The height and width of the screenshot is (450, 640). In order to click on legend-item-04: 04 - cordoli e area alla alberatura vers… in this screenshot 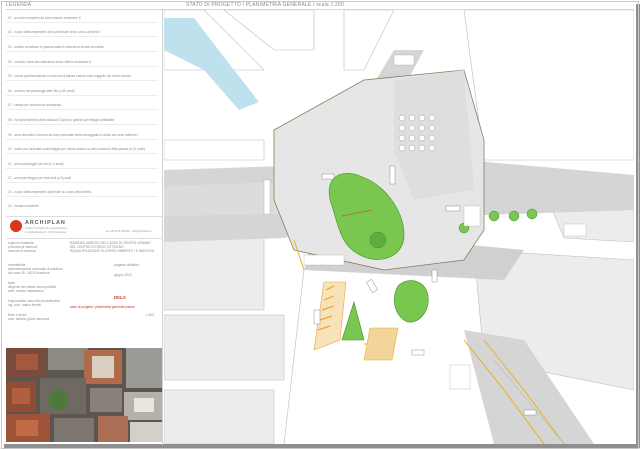, I will do `click(50, 62)`.